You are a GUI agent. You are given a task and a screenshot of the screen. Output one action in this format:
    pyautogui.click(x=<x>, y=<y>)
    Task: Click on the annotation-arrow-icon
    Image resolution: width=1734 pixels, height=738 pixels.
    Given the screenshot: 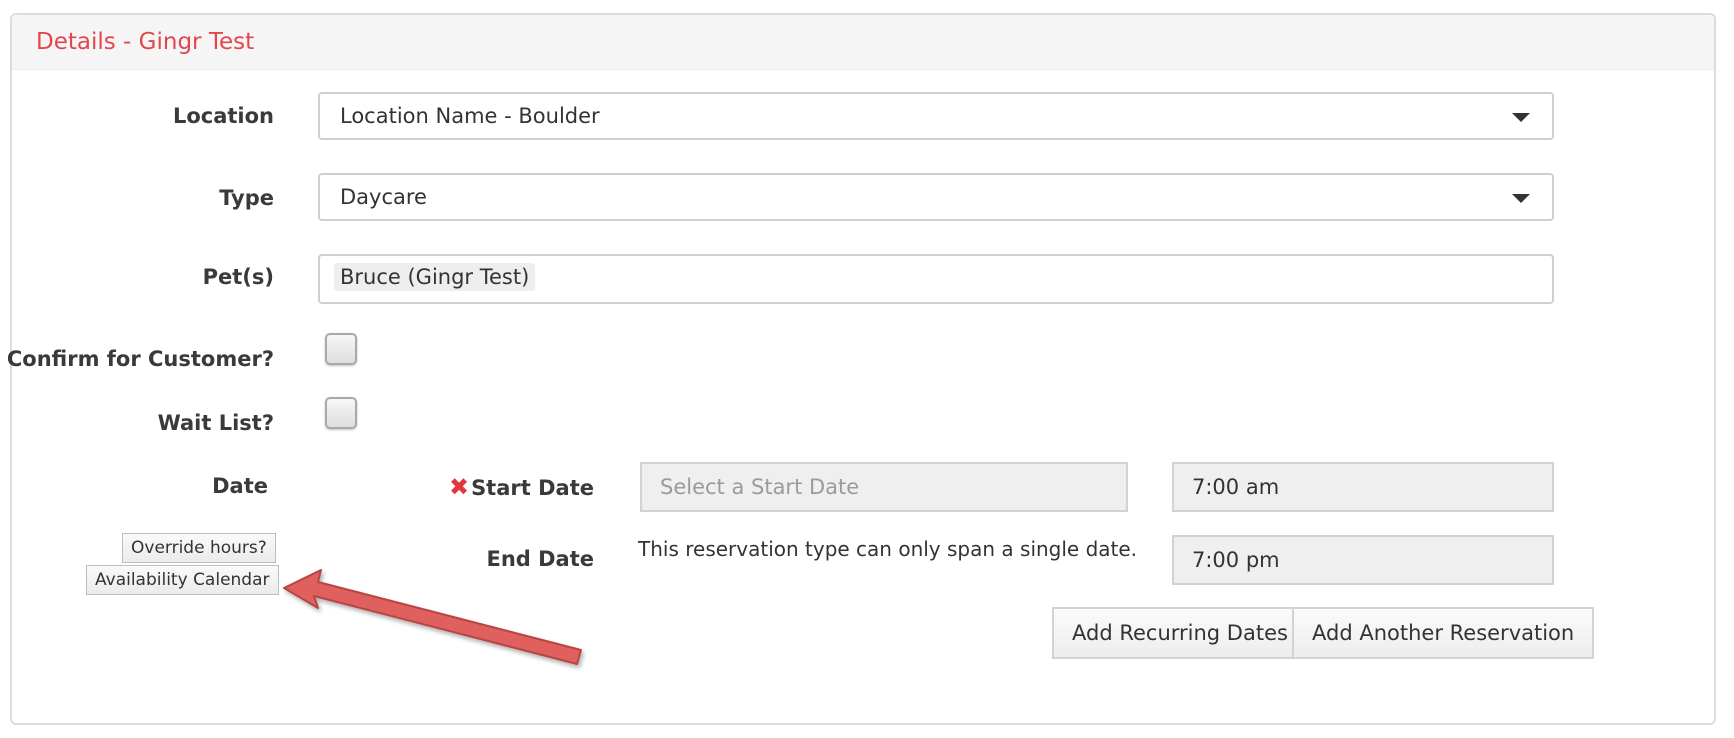 What is the action you would take?
    pyautogui.click(x=432, y=617)
    